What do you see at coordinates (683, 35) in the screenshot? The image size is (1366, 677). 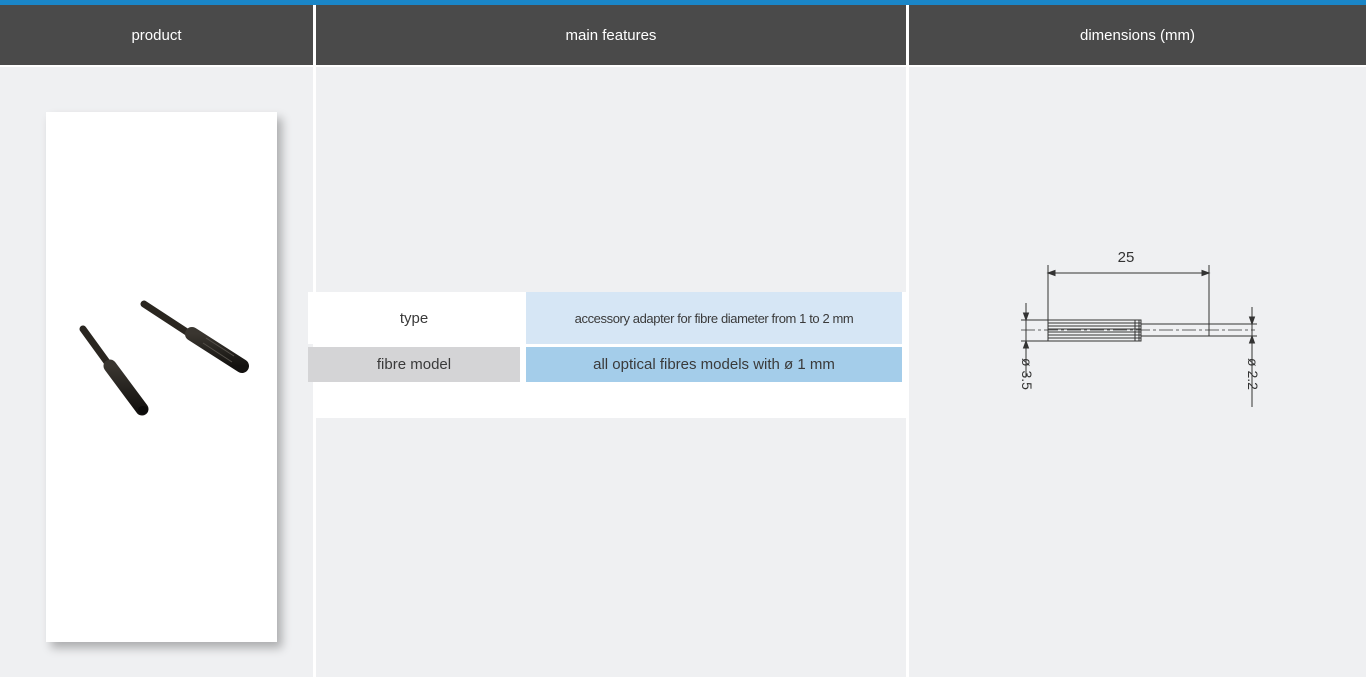 I see `table-header: product main features dimensions (mm)` at bounding box center [683, 35].